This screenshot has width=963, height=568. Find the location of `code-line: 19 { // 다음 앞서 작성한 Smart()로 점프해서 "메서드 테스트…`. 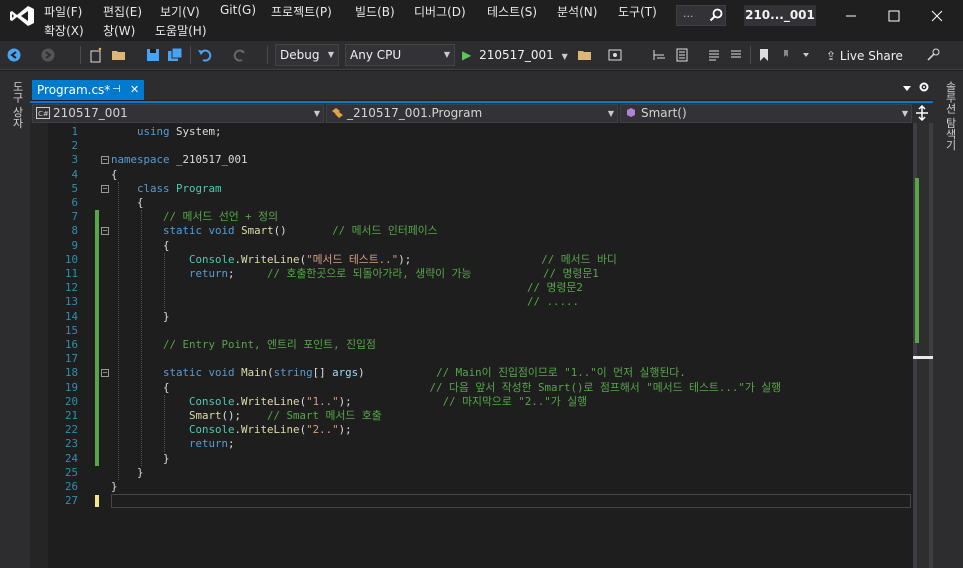

code-line: 19 { // 다음 앞서 작성한 Smart()로 점프해서 "메서드 테스트… is located at coordinates (480, 387).